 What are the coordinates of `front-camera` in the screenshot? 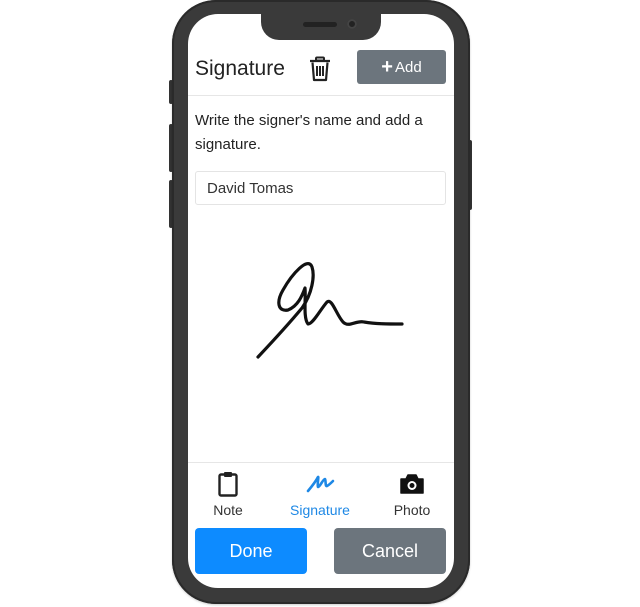 It's located at (352, 24).